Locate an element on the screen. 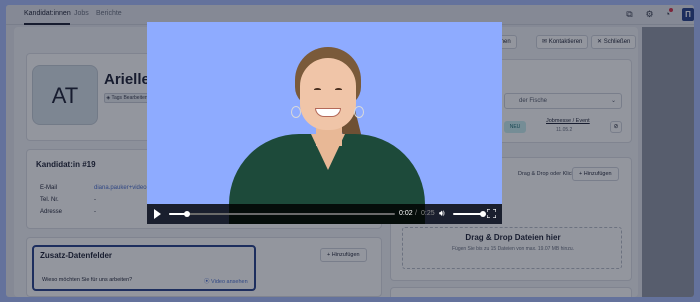 The height and width of the screenshot is (302, 700). video-duration: 0:25 is located at coordinates (428, 213).